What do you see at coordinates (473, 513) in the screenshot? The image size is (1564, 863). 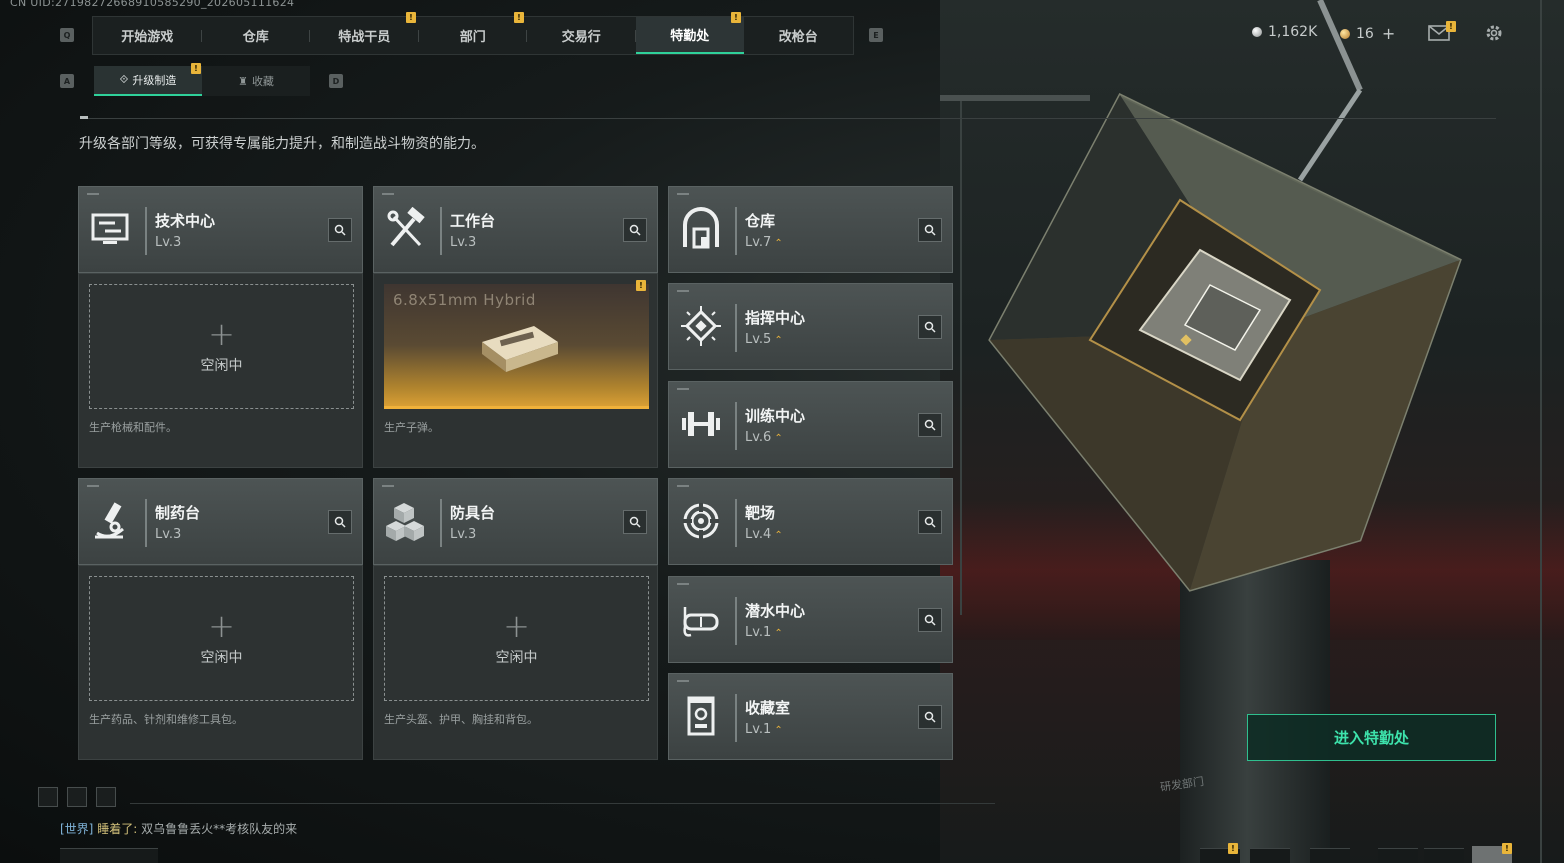 I see `dept-name: 防具台` at bounding box center [473, 513].